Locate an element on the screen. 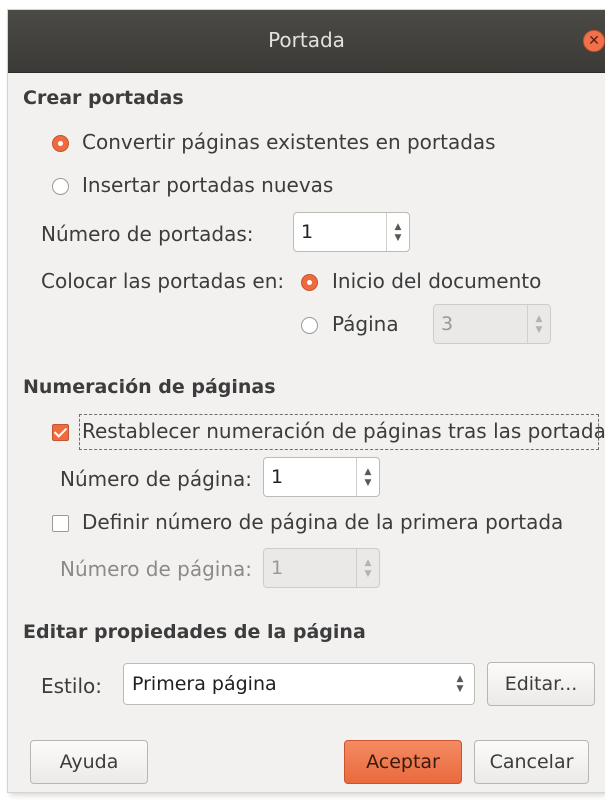 Image resolution: width=605 pixels, height=810 pixels. label-estilo: Estilo: is located at coordinates (71, 686).